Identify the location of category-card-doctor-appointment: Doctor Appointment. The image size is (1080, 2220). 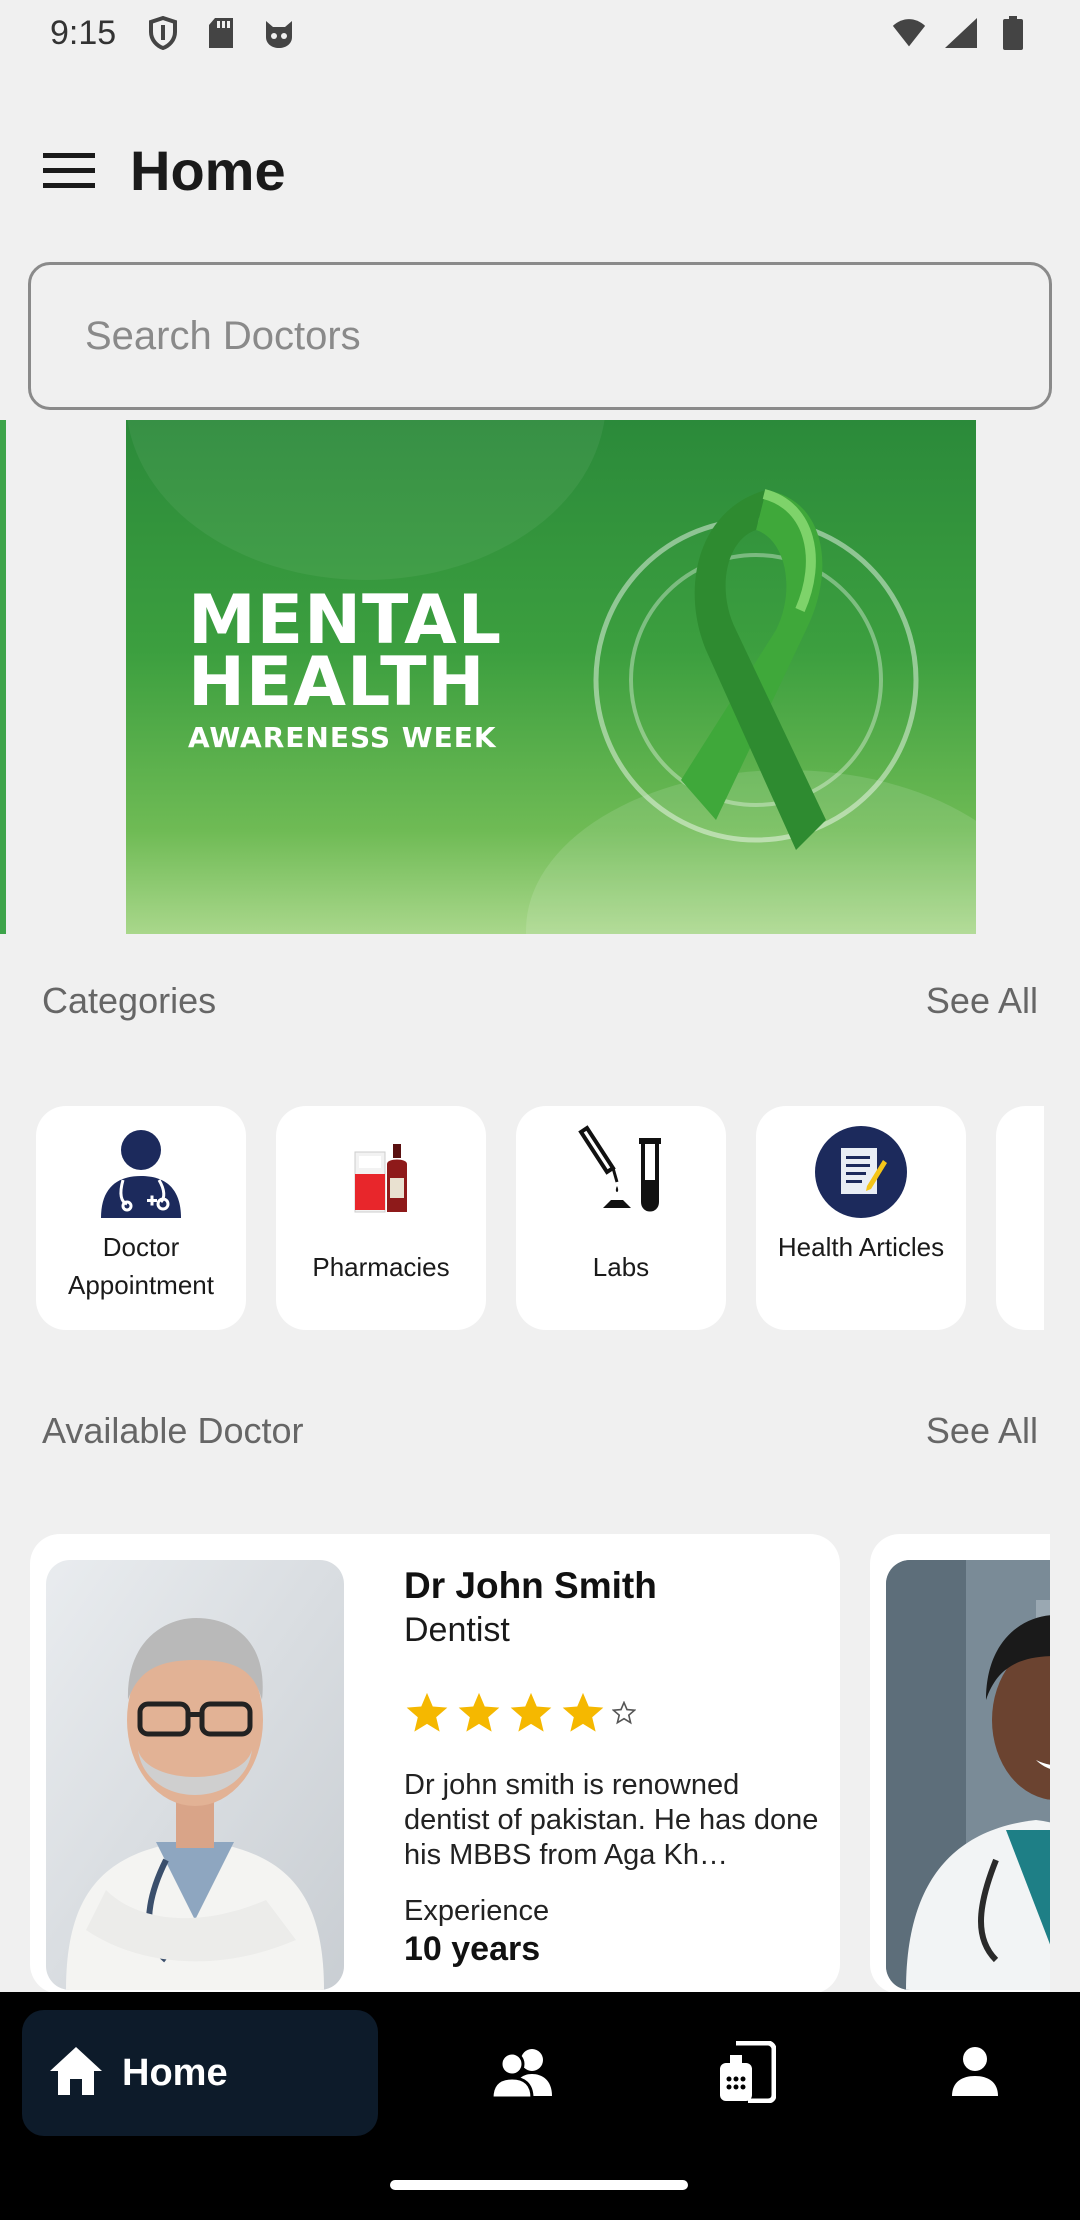
(141, 1218).